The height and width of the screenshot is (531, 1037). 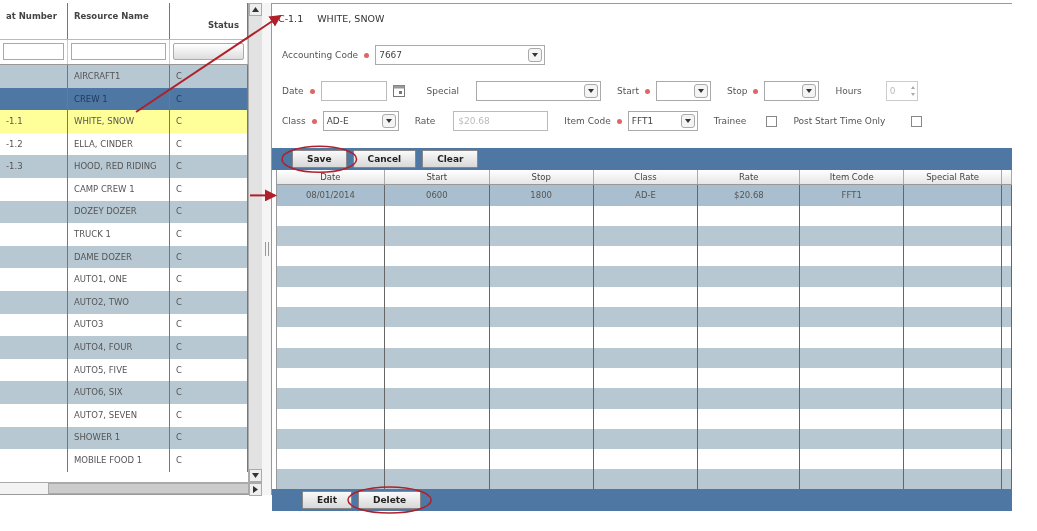 What do you see at coordinates (390, 500) in the screenshot?
I see `button: Delete` at bounding box center [390, 500].